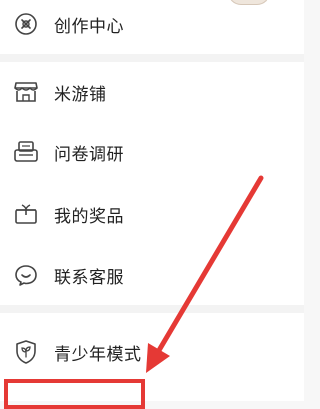 The width and height of the screenshot is (320, 409). What do you see at coordinates (89, 216) in the screenshot?
I see `menu-item-label: 我的奖品` at bounding box center [89, 216].